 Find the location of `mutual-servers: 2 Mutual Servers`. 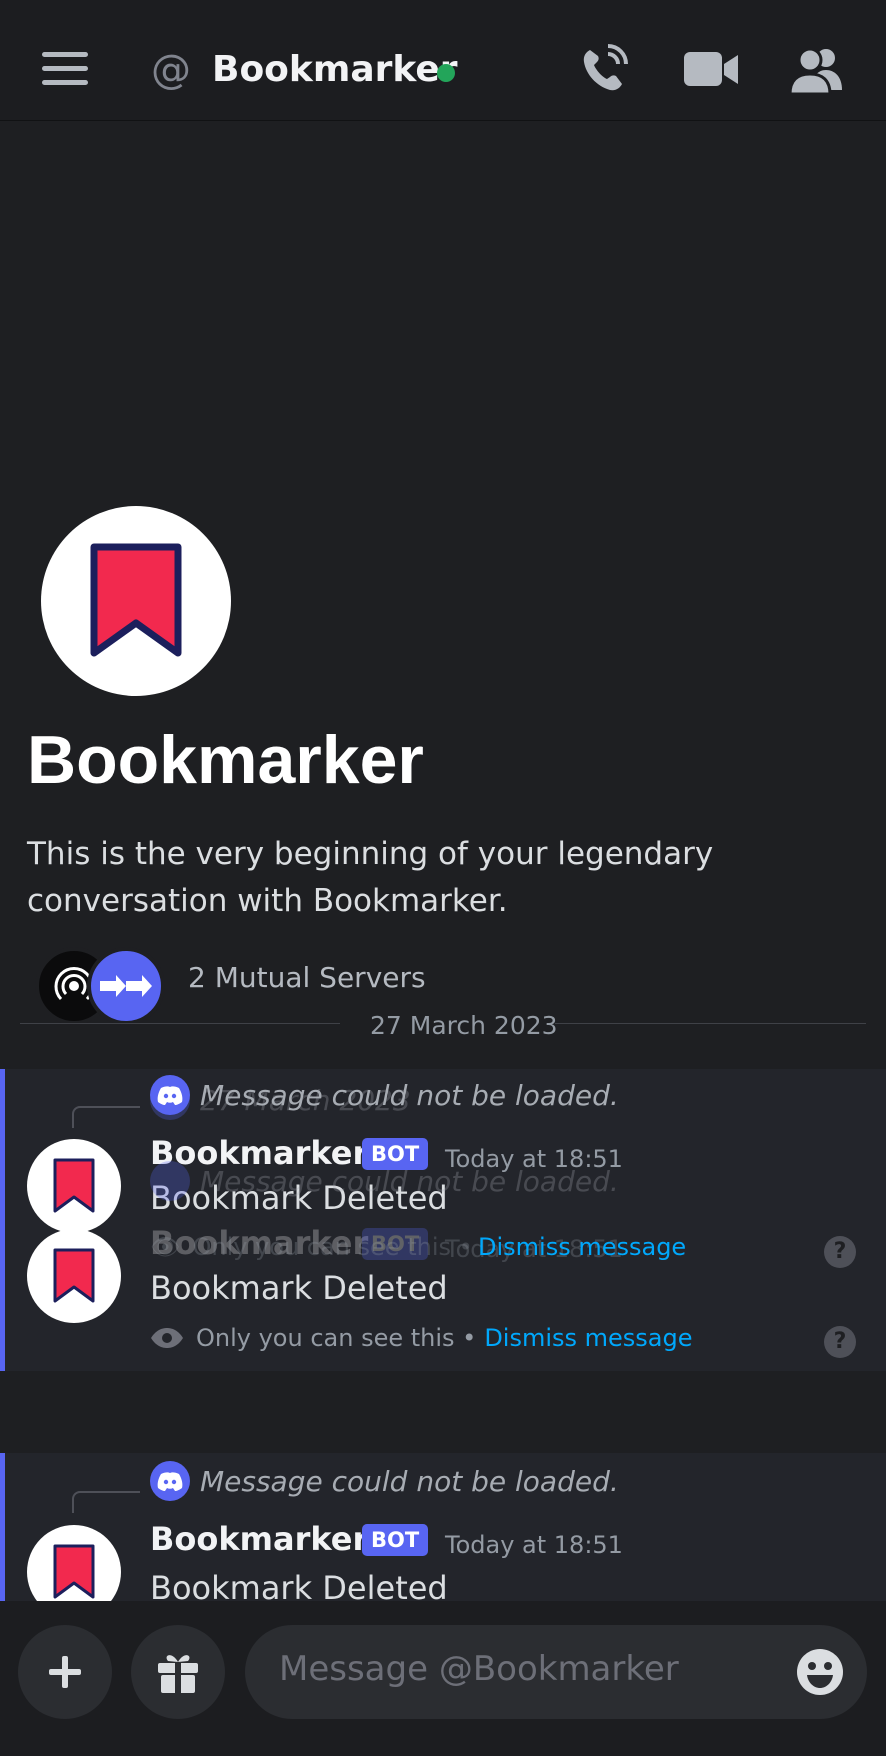

mutual-servers: 2 Mutual Servers is located at coordinates (335, 986).